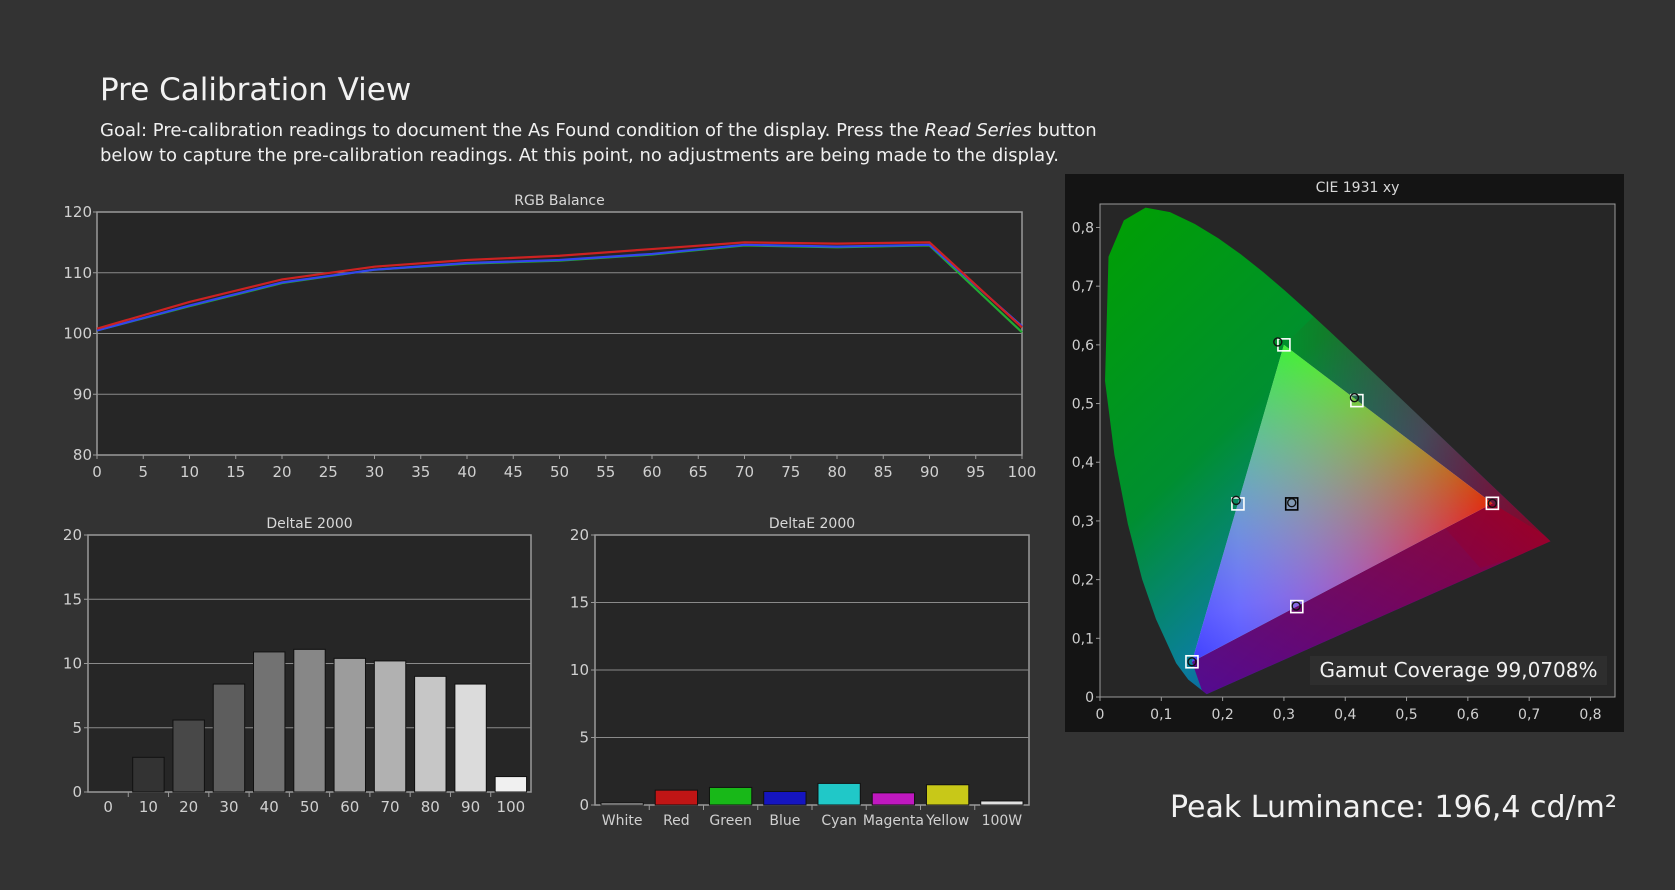 The image size is (1675, 890). I want to click on x-tick-label: Green, so click(730, 821).